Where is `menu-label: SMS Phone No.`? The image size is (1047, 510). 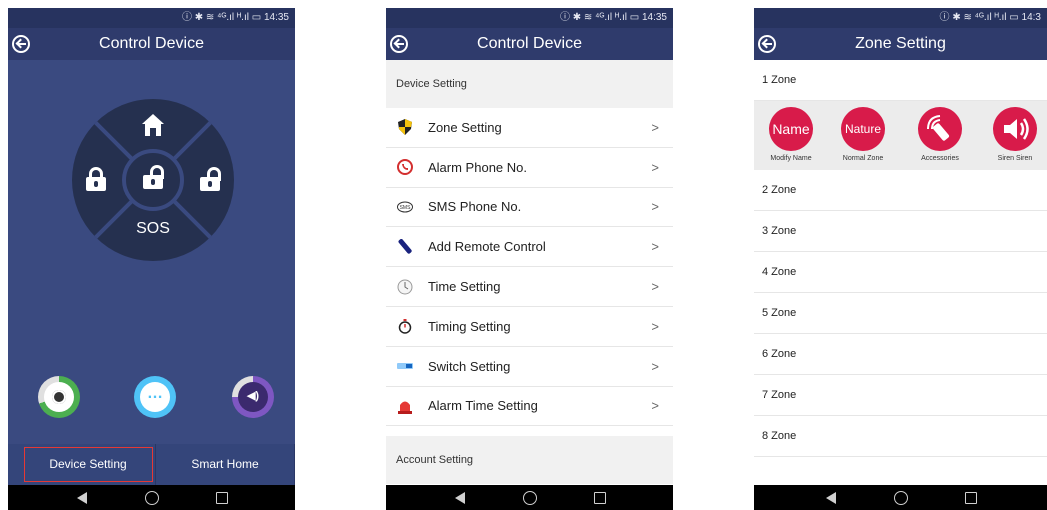
menu-label: SMS Phone No. is located at coordinates (475, 207).